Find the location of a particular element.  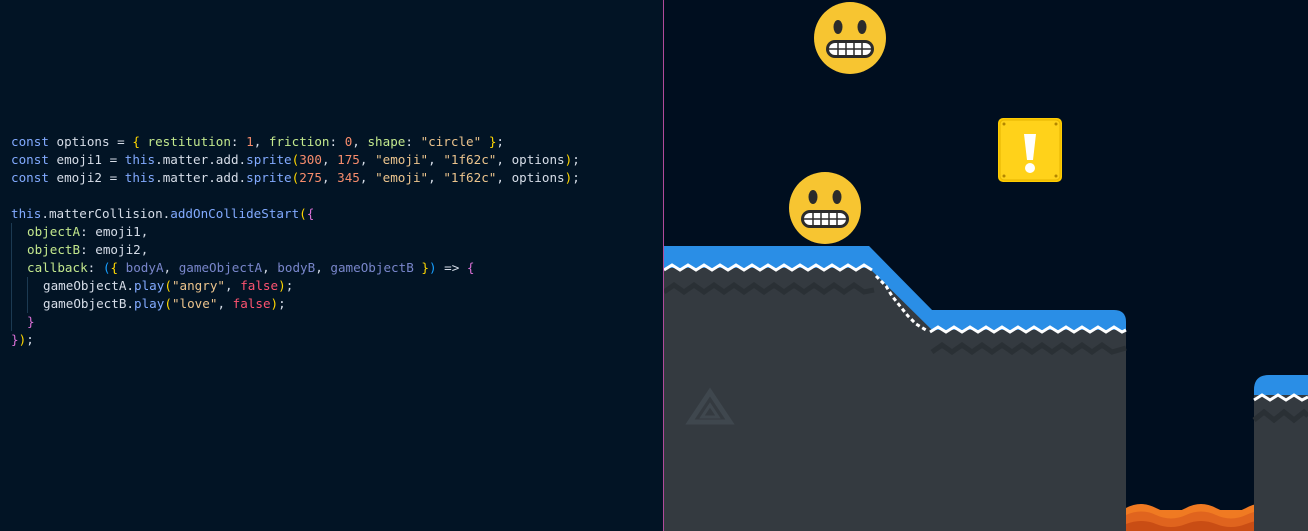

code-token: callback is located at coordinates (57, 267).